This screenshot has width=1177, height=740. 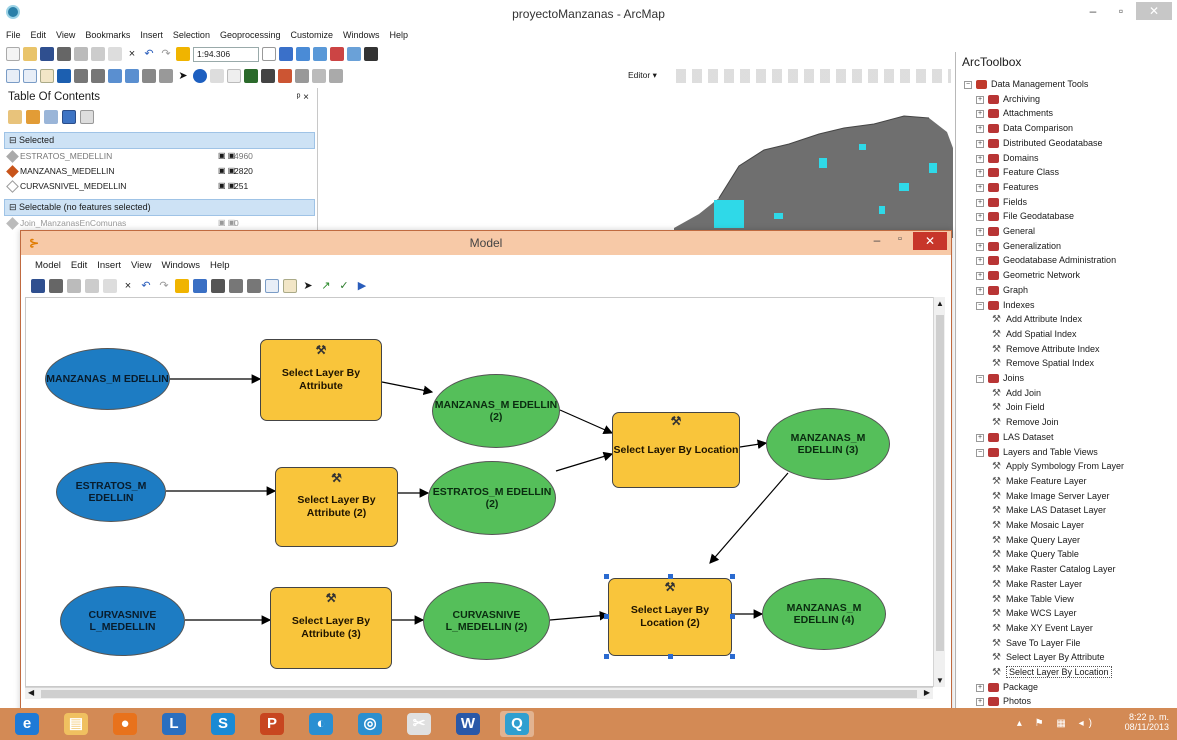 I want to click on back-extent-icon, so click(x=115, y=76).